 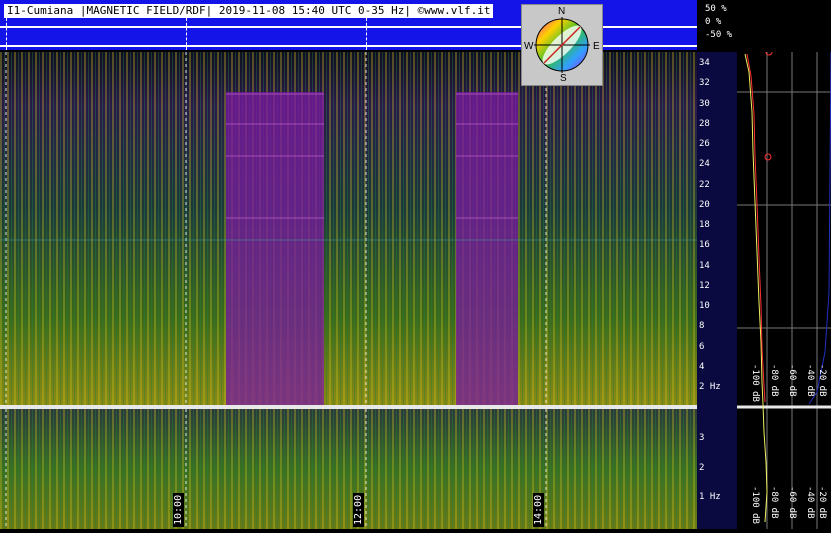 What do you see at coordinates (704, 285) in the screenshot?
I see `frequency-tick-upper: 12` at bounding box center [704, 285].